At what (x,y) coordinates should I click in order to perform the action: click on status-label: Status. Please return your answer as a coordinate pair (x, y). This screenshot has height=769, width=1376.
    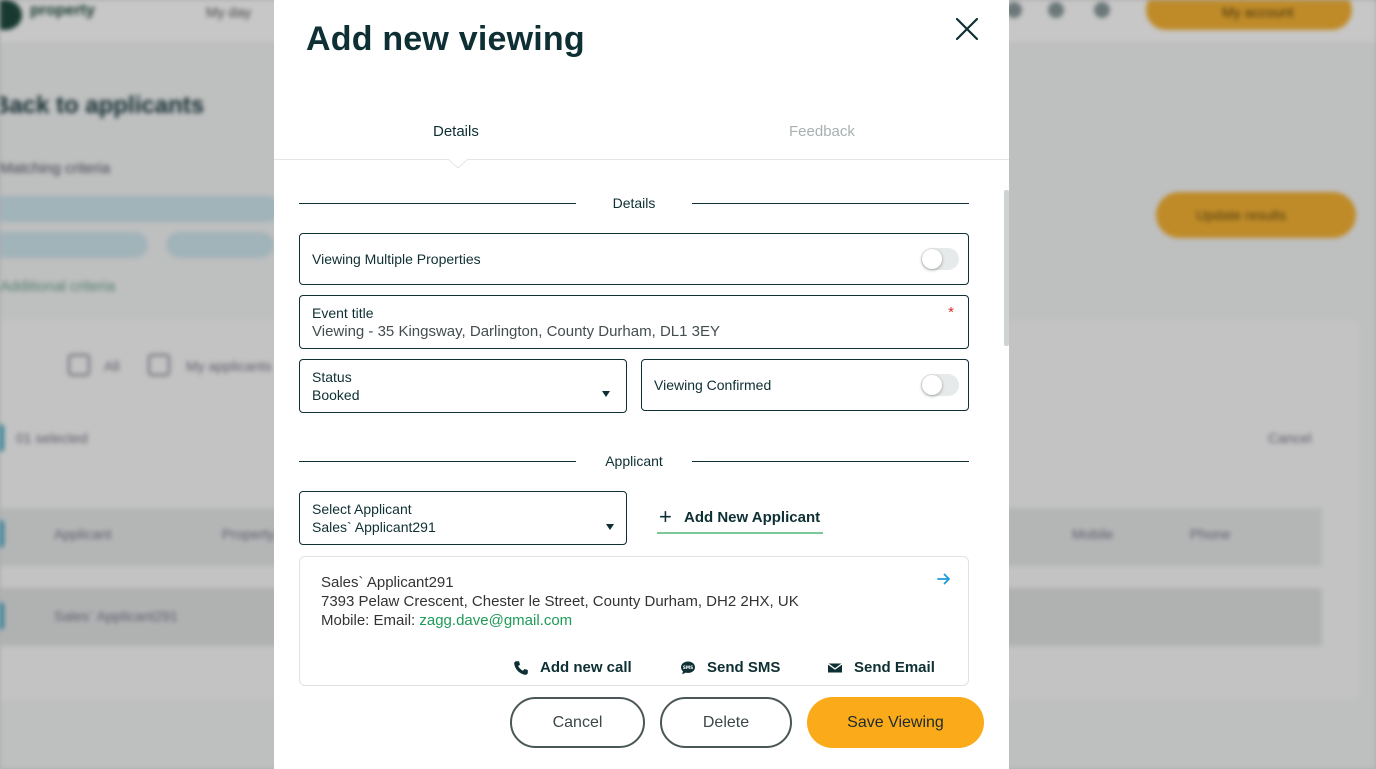
    Looking at the image, I should click on (332, 377).